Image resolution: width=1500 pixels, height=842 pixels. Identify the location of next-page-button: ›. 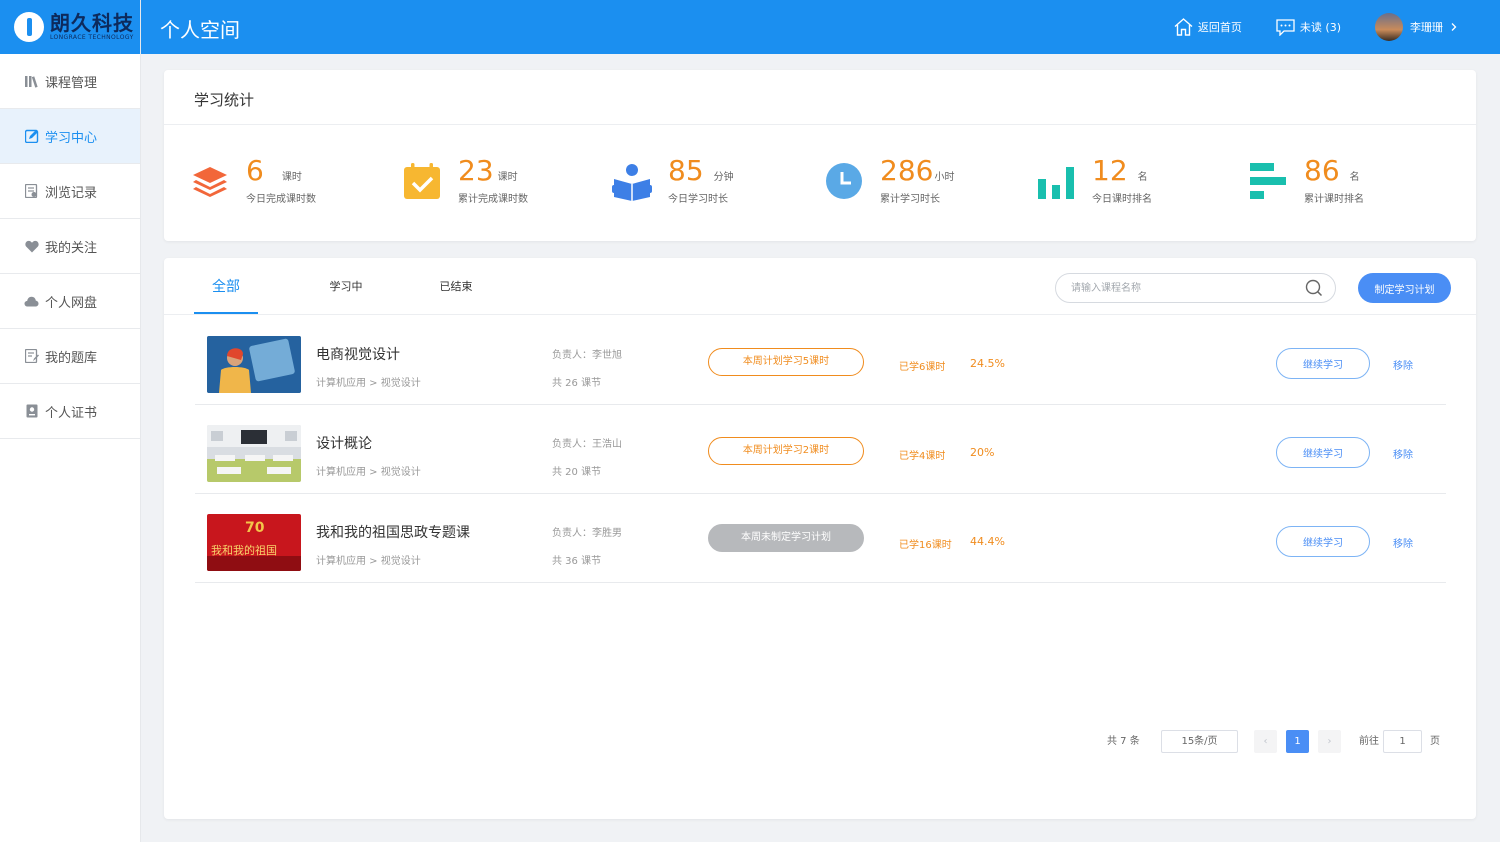
(1329, 741).